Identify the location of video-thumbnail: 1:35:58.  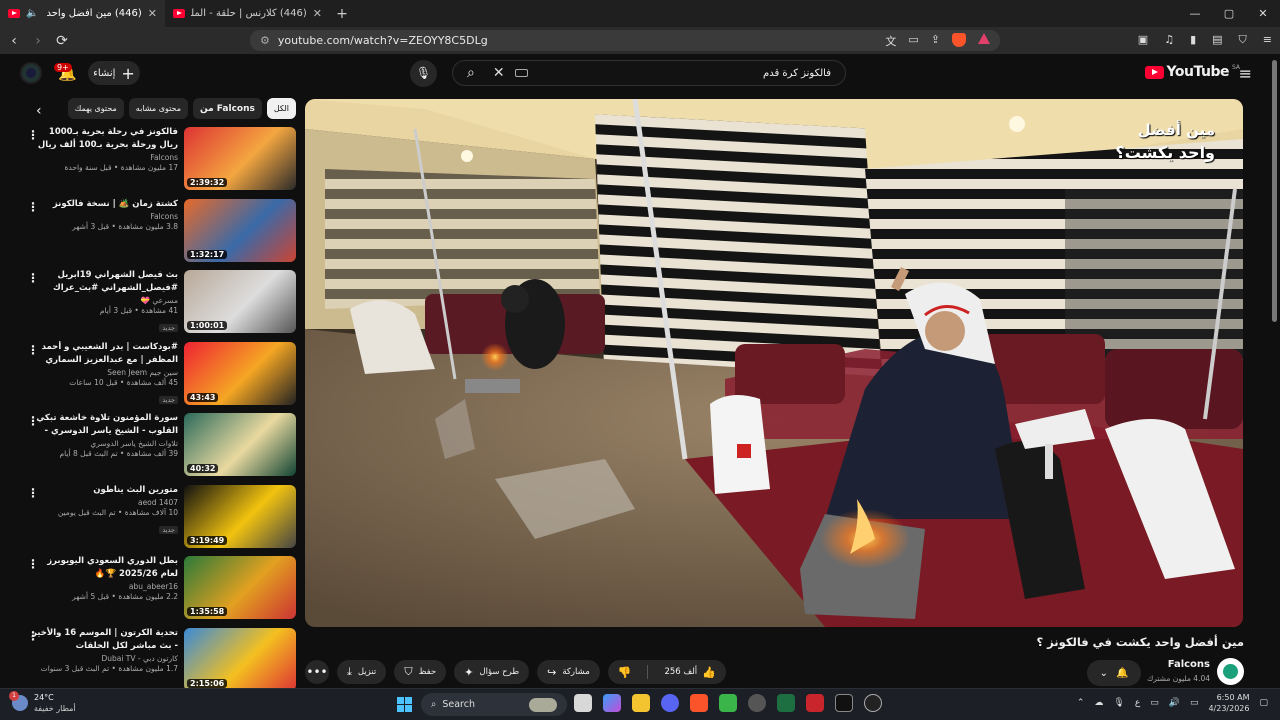
(240, 587).